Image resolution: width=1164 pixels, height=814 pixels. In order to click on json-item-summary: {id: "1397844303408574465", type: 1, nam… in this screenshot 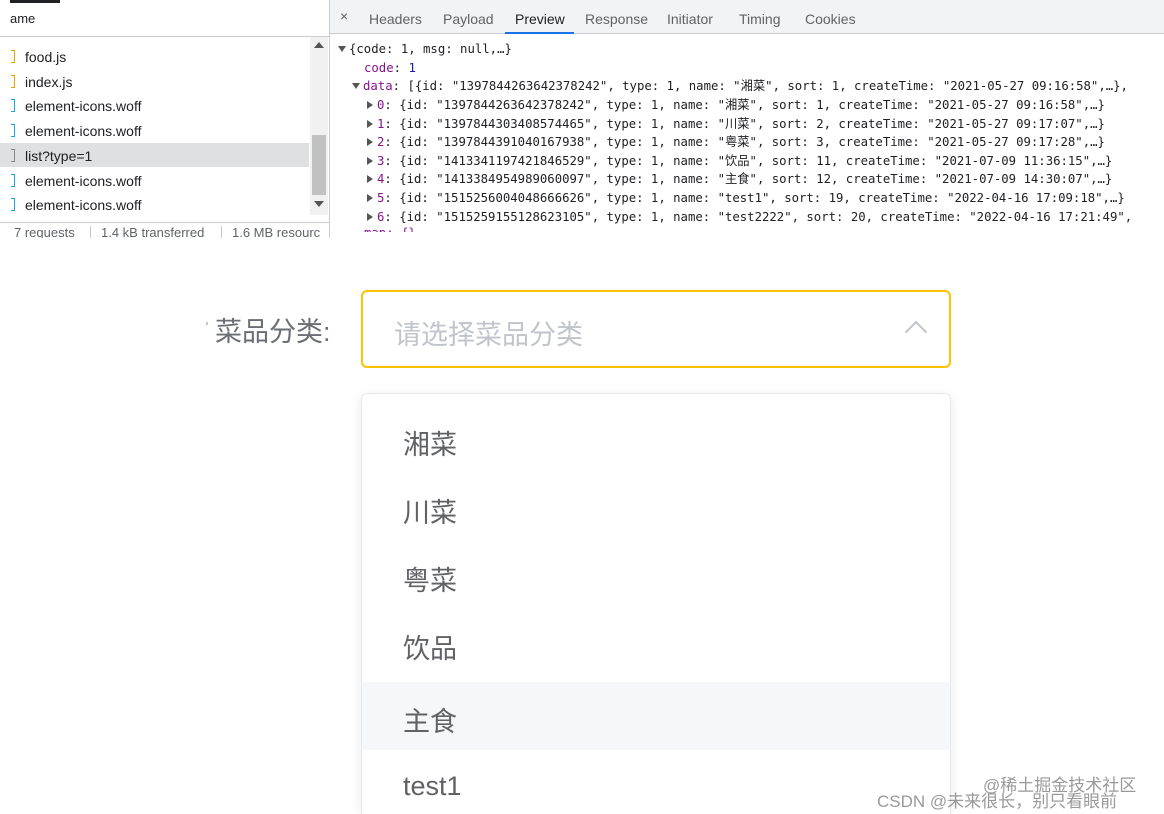, I will do `click(752, 123)`.